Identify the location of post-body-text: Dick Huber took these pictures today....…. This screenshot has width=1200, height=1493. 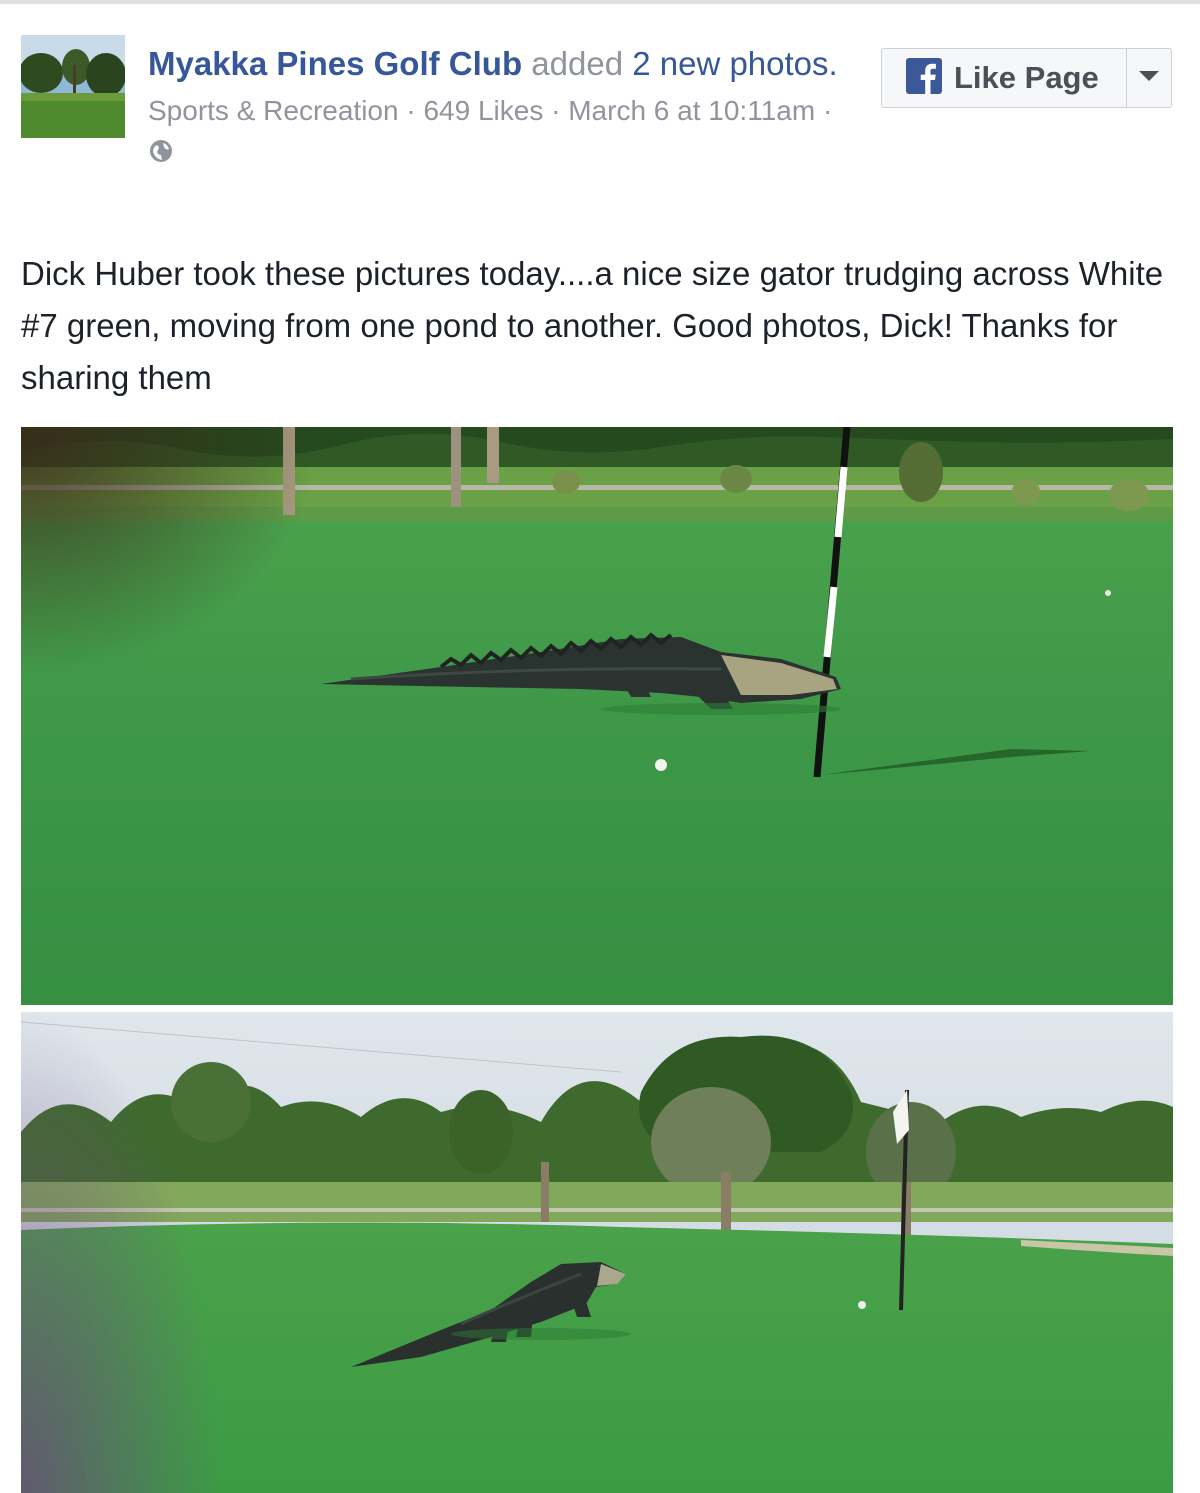
(592, 325).